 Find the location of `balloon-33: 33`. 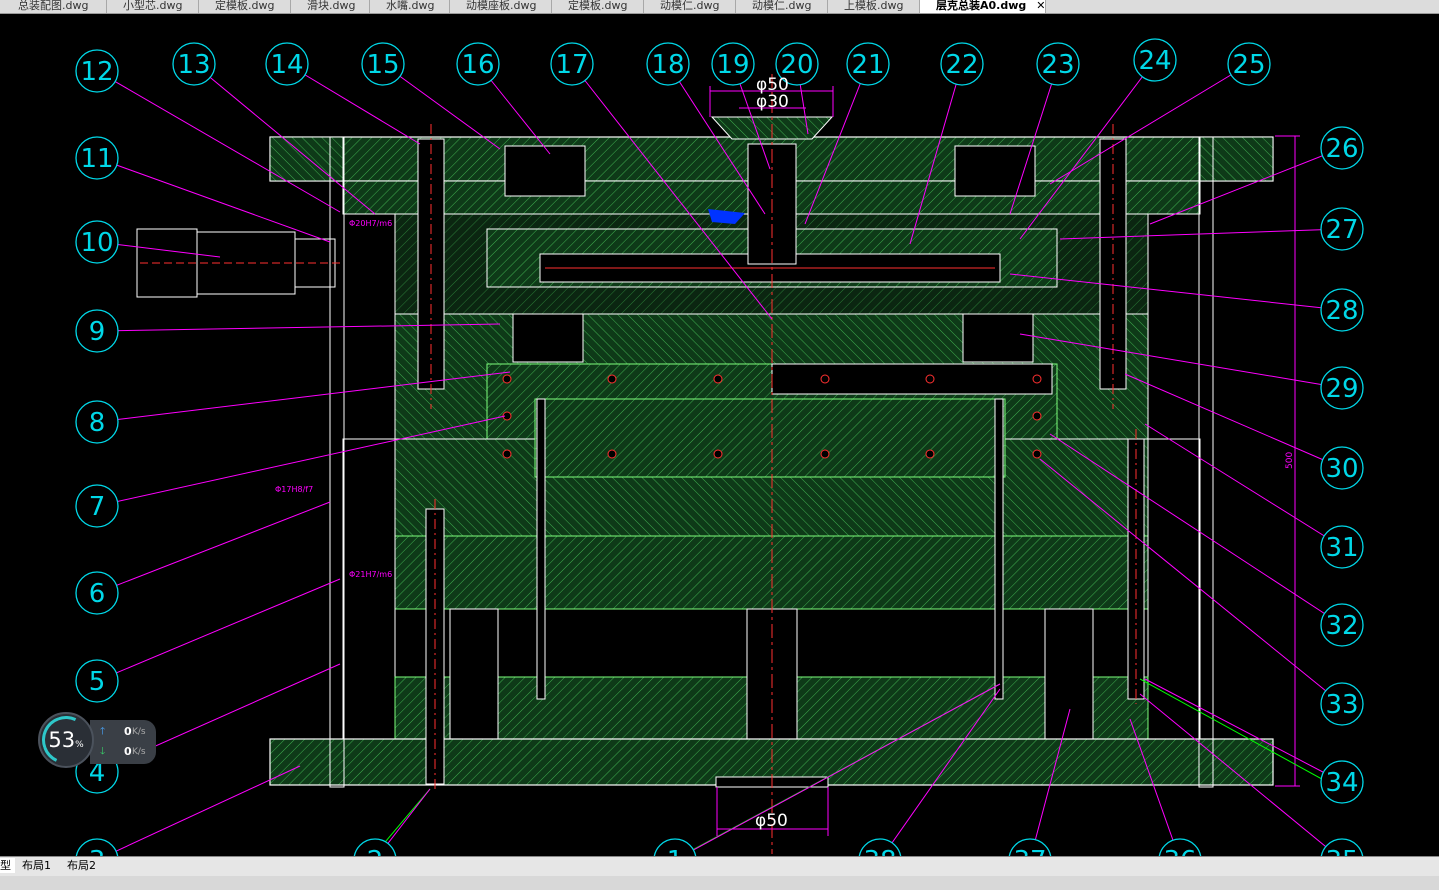

balloon-33: 33 is located at coordinates (1342, 704).